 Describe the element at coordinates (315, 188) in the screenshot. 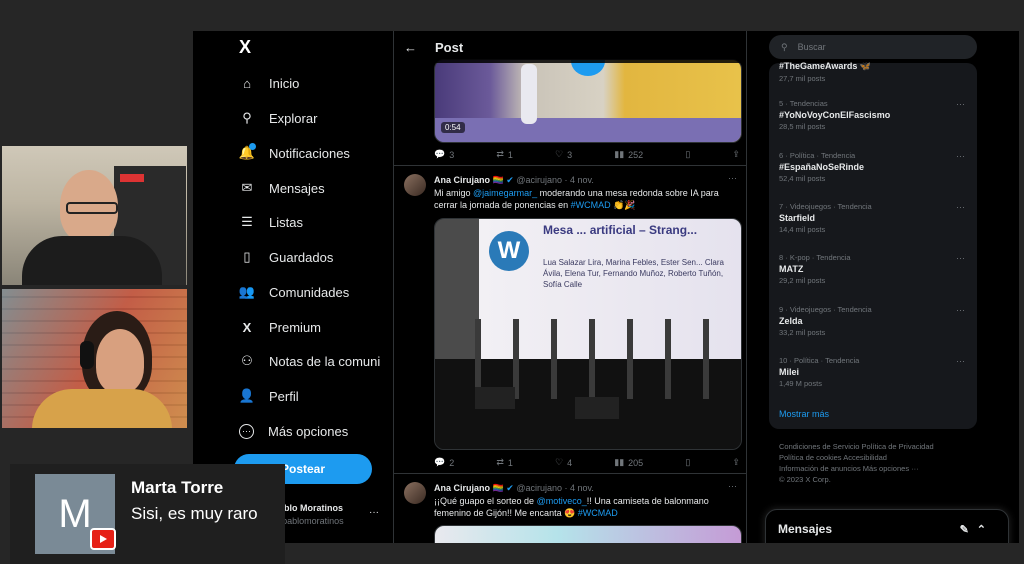

I see `nav-item-mensajes: ✉ Mensajes` at that location.